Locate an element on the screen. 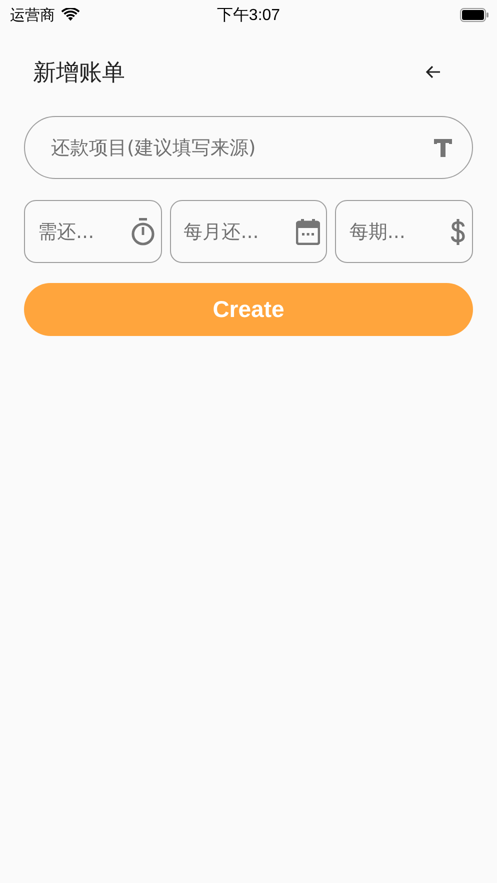 This screenshot has width=497, height=883. back-arrow-icon is located at coordinates (433, 72).